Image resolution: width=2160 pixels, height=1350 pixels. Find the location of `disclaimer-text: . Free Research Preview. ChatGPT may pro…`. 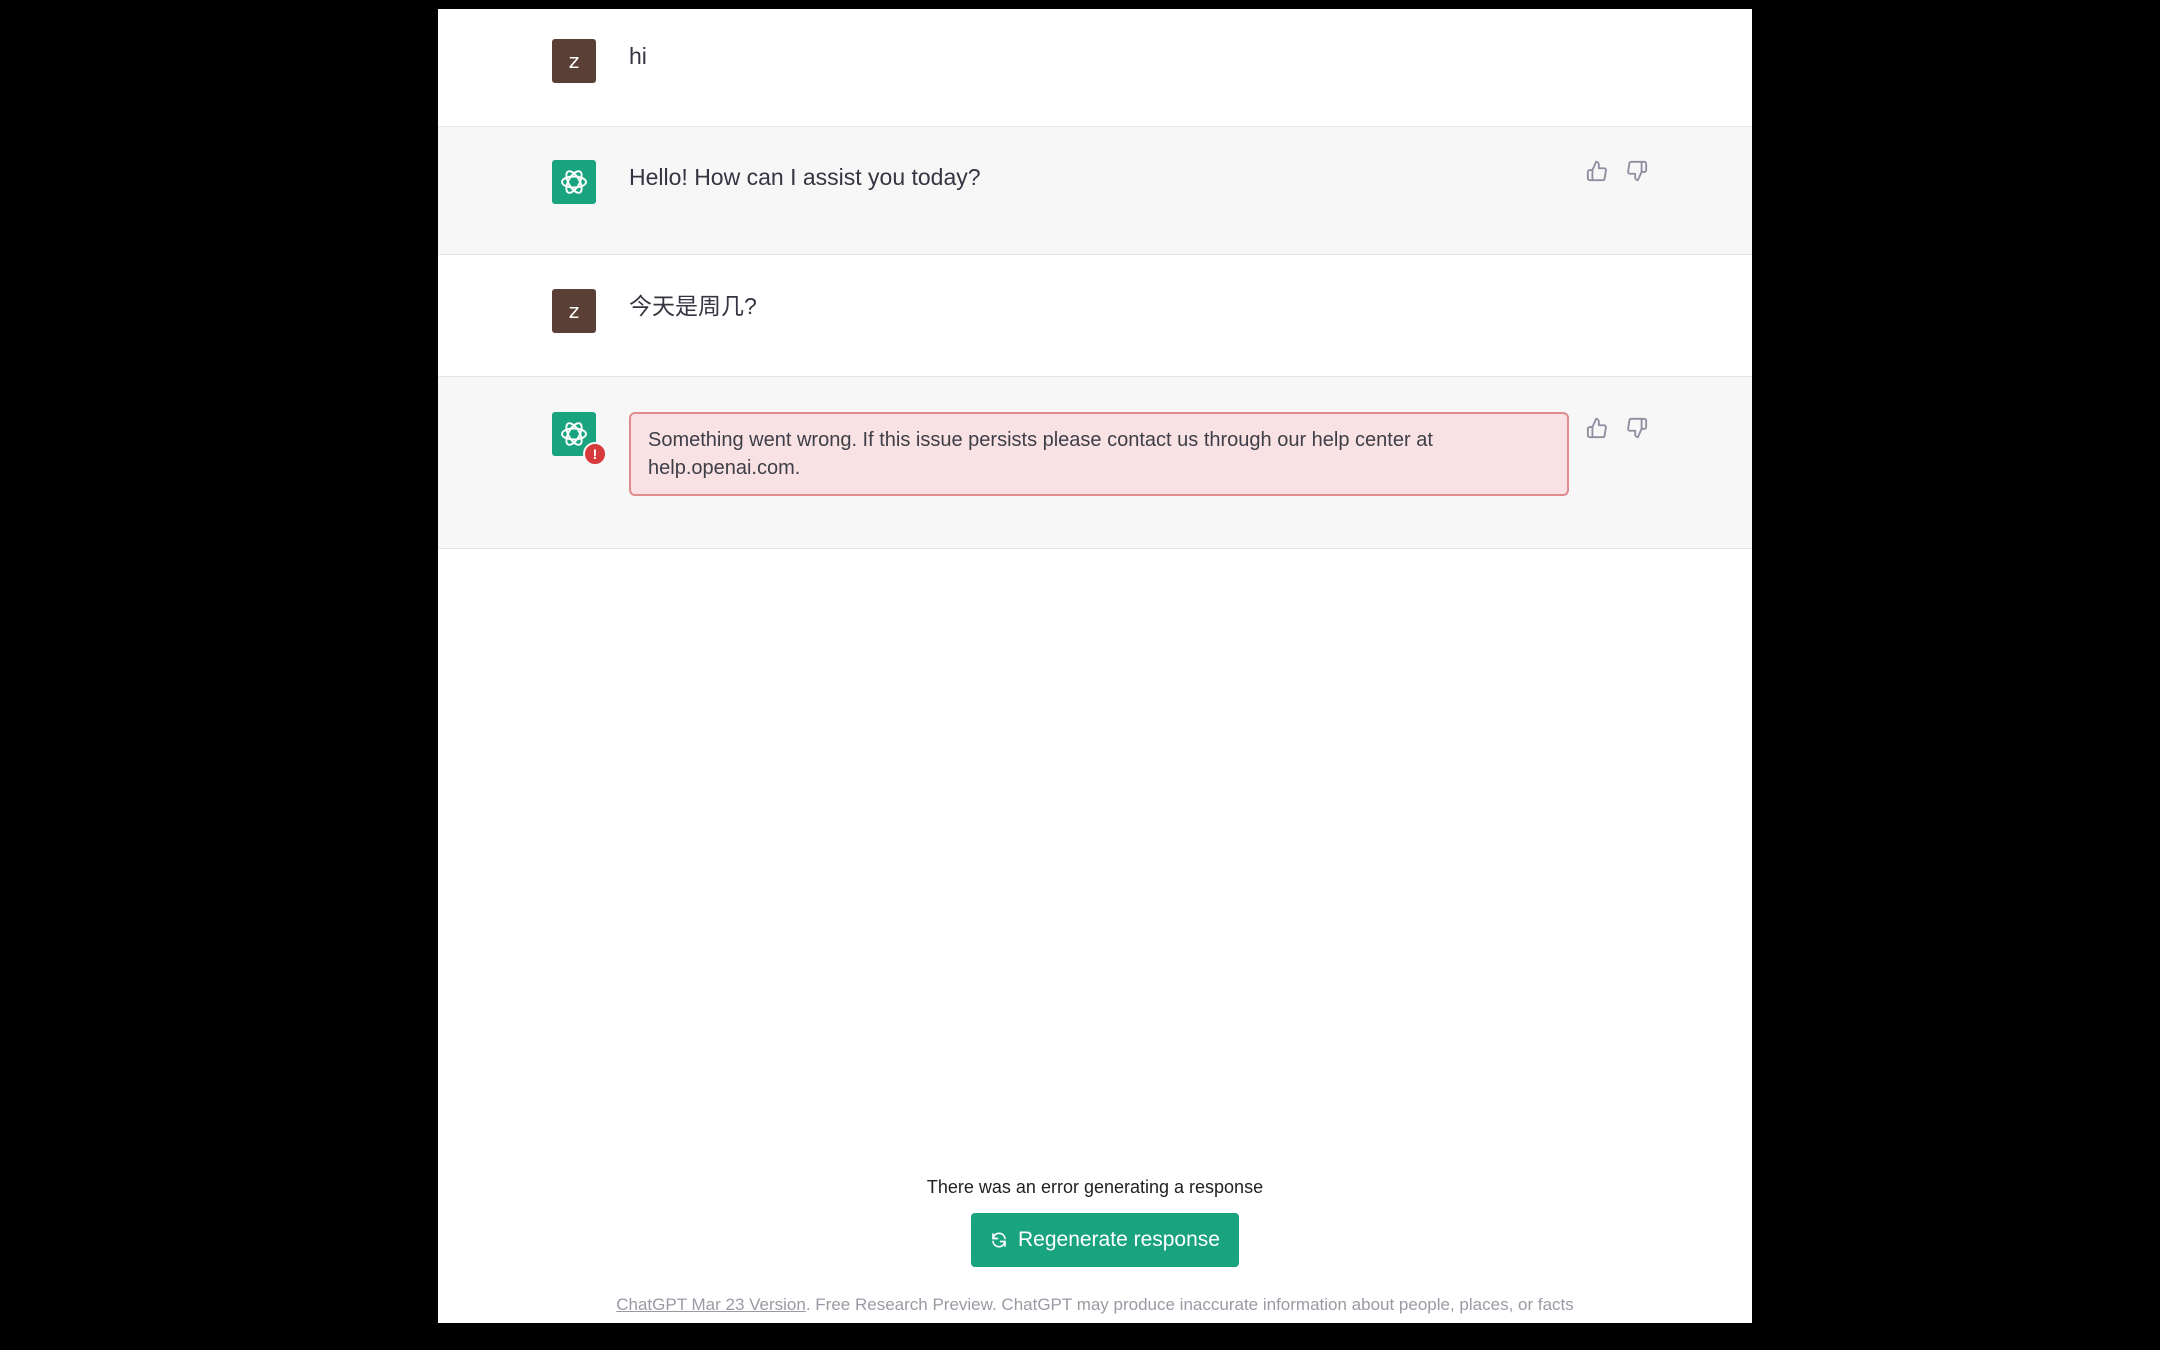

disclaimer-text: . Free Research Preview. ChatGPT may pro… is located at coordinates (1189, 1304).